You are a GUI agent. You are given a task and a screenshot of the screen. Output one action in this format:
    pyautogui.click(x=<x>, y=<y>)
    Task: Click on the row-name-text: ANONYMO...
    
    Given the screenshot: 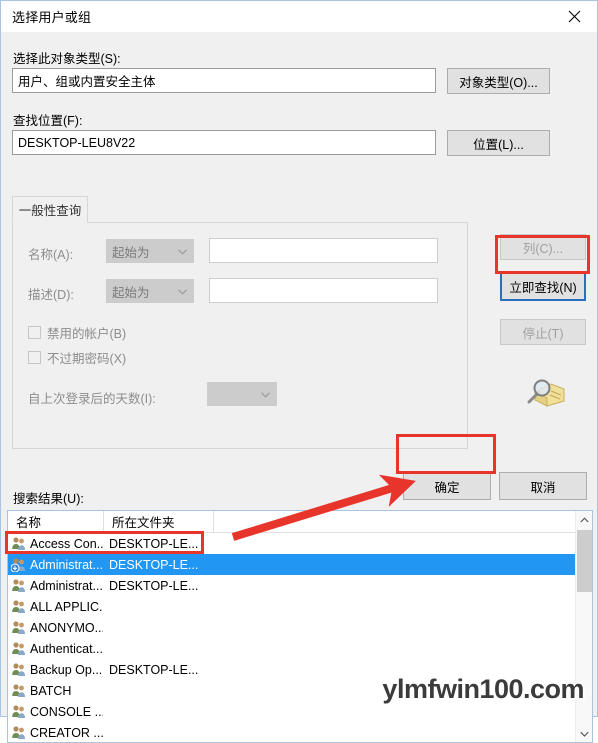 What is the action you would take?
    pyautogui.click(x=66, y=627)
    